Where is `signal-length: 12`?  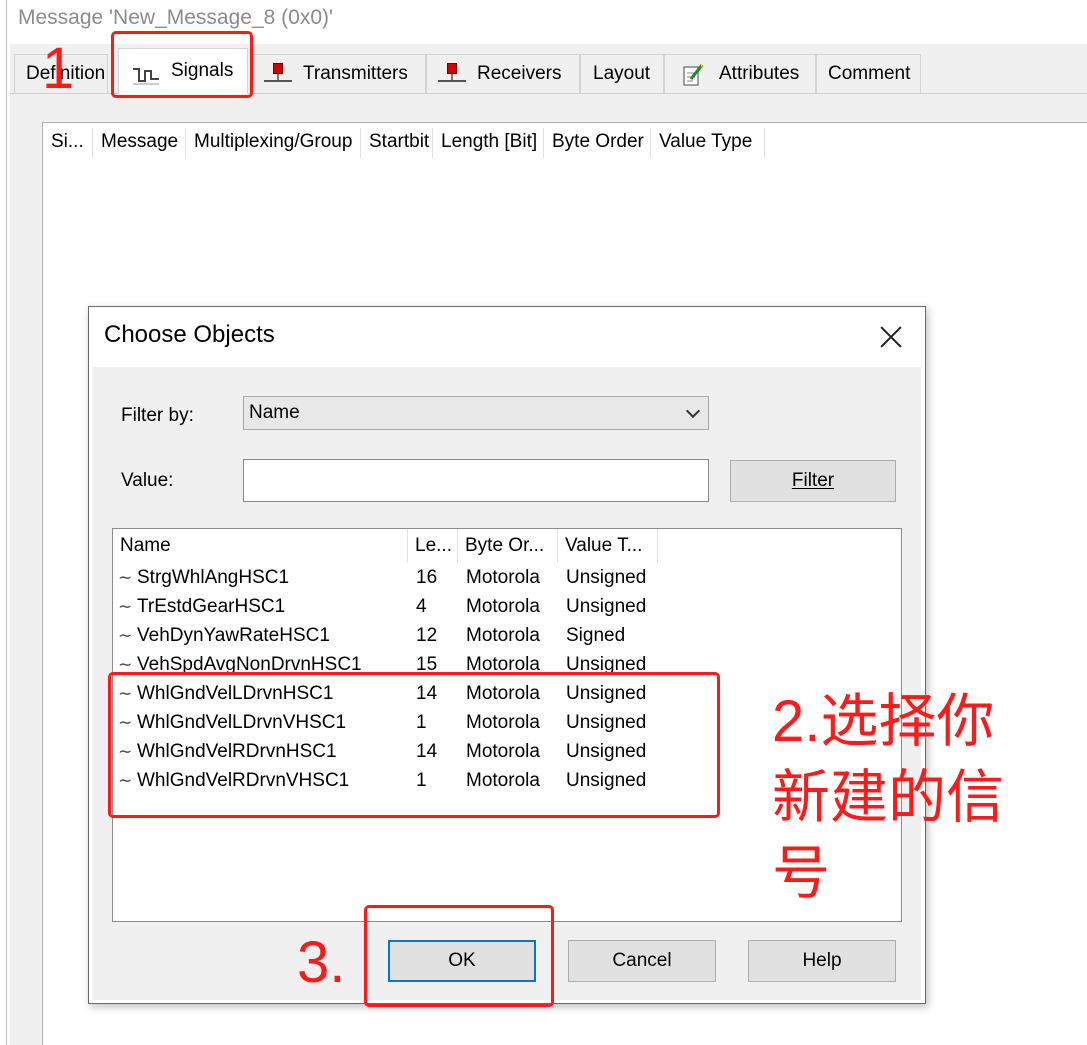 signal-length: 12 is located at coordinates (427, 635).